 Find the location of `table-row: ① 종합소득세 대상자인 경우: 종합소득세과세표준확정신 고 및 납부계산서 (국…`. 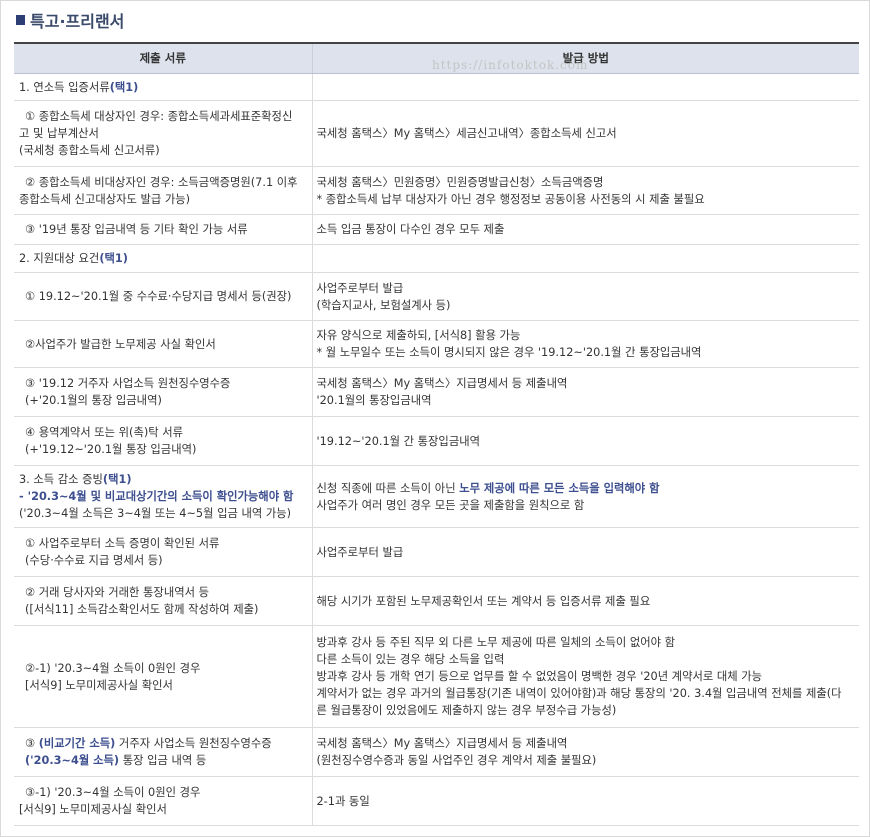

table-row: ① 종합소득세 대상자인 경우: 종합소득세과세표준확정신 고 및 납부계산서 (국… is located at coordinates (436, 133).